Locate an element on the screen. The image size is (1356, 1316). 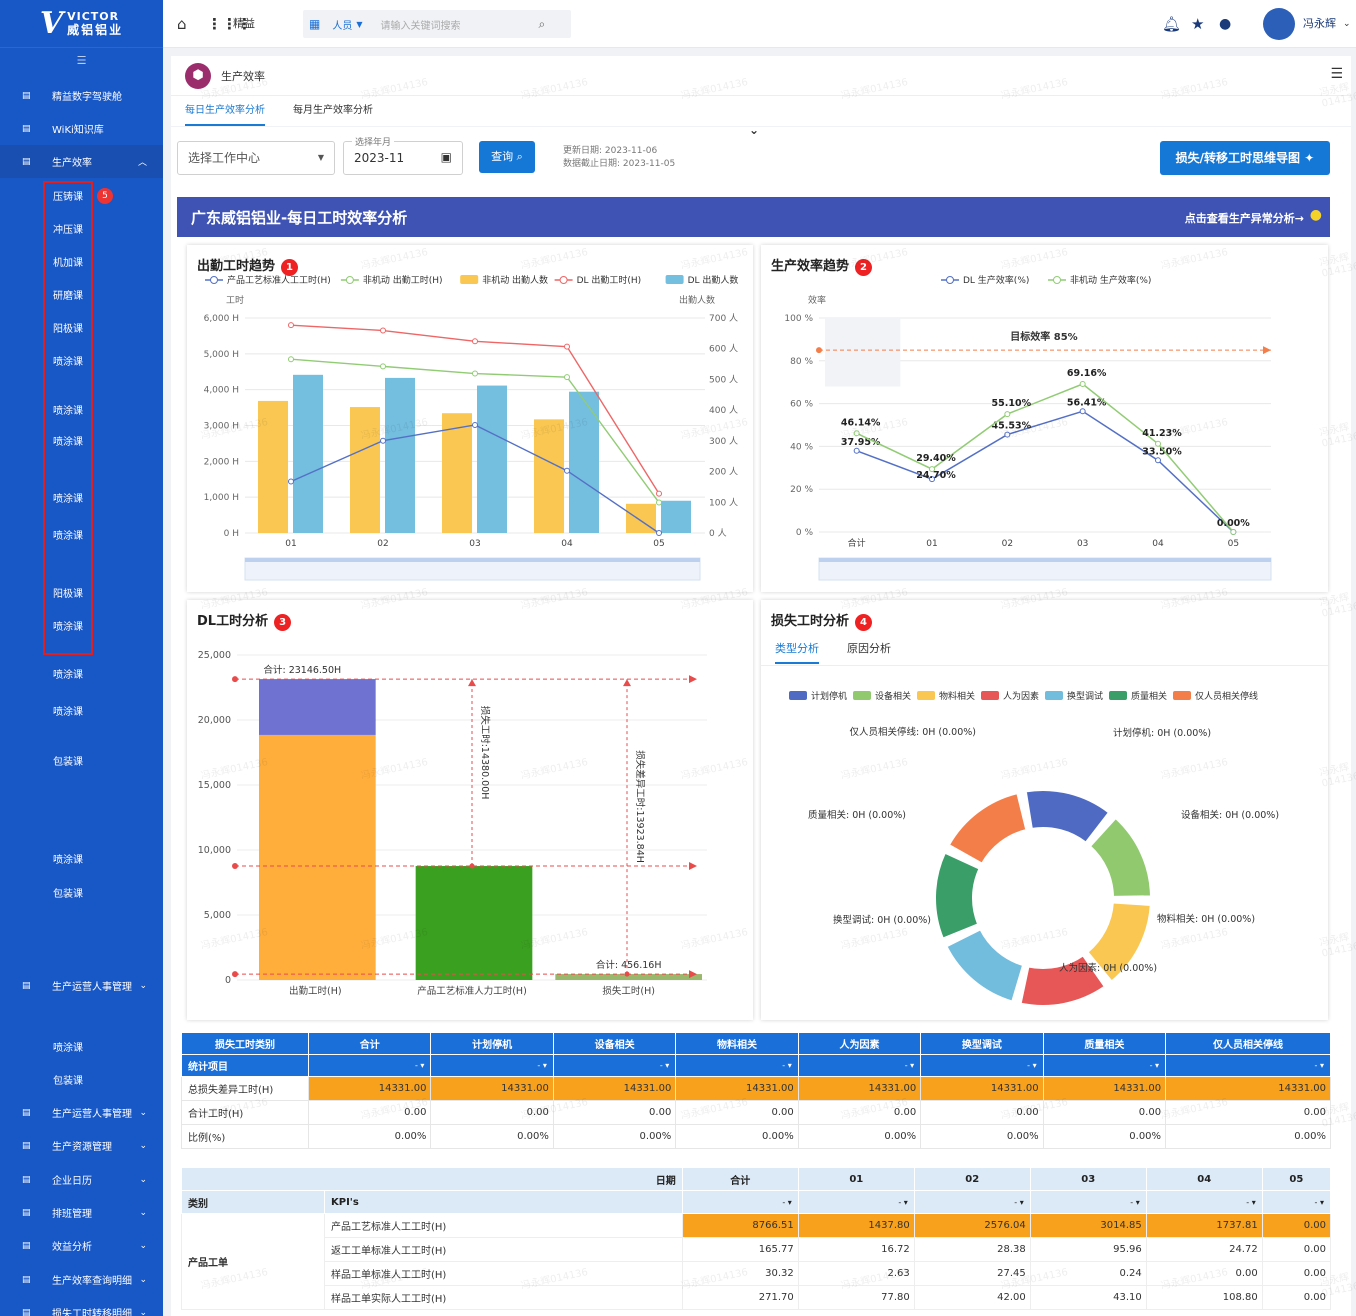
x-tick-label: 产品工艺标准人力工时(H) is located at coordinates (472, 991).